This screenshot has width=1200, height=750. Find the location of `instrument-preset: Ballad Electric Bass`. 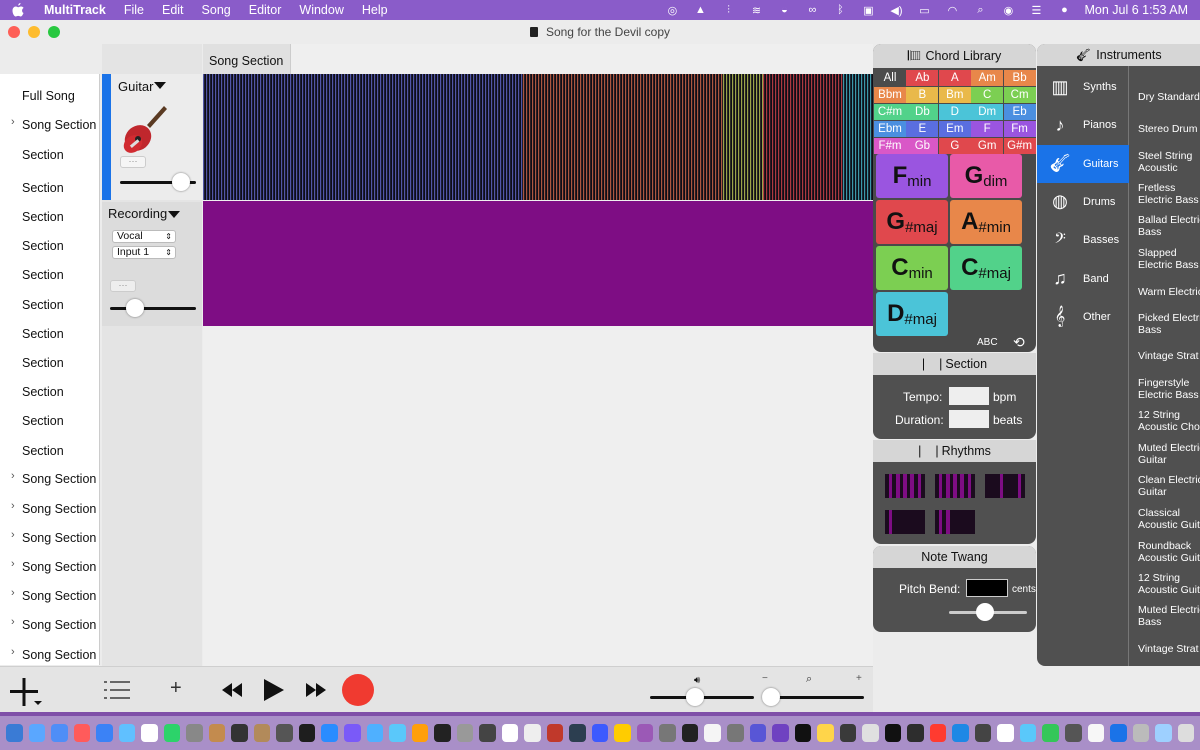

instrument-preset: Ballad Electric Bass is located at coordinates (1169, 226).